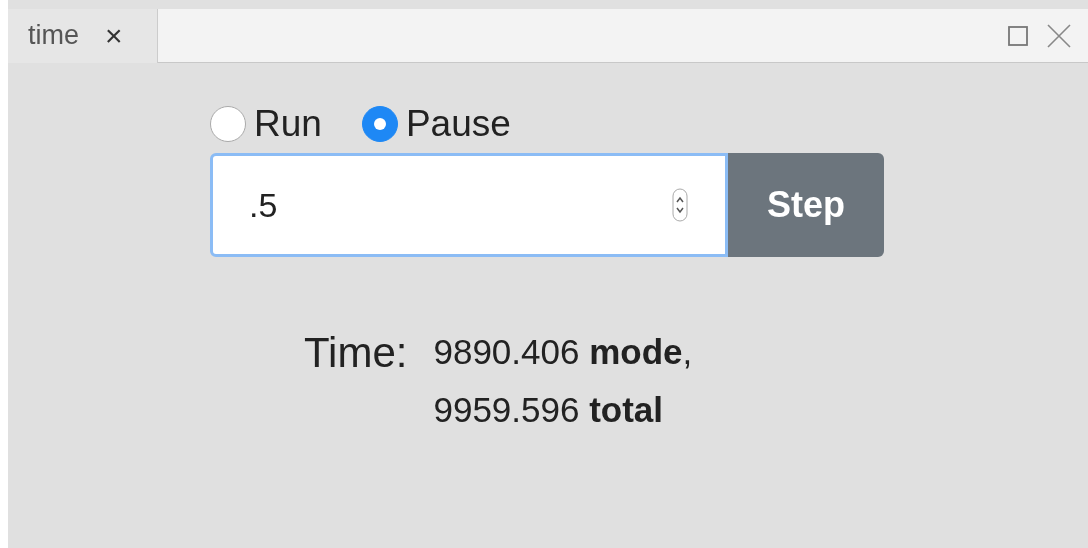  I want to click on close-icon: ×, so click(114, 35).